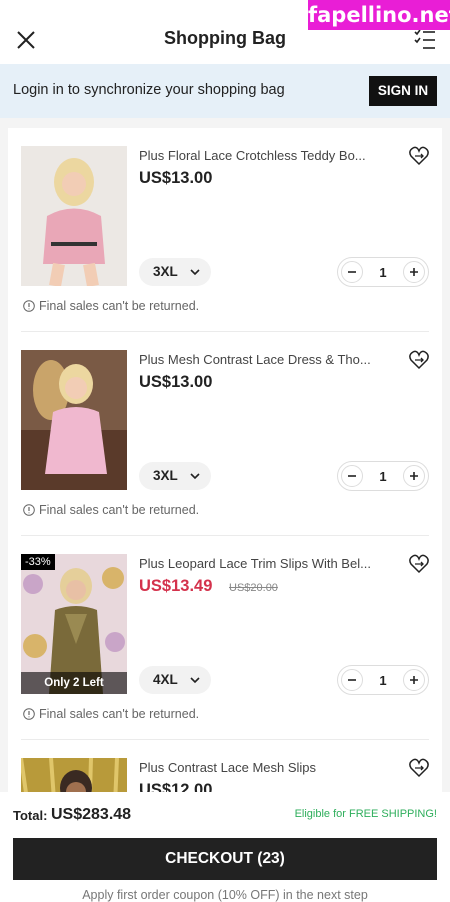  I want to click on checkout-button: CHECKOUT (23), so click(225, 859).